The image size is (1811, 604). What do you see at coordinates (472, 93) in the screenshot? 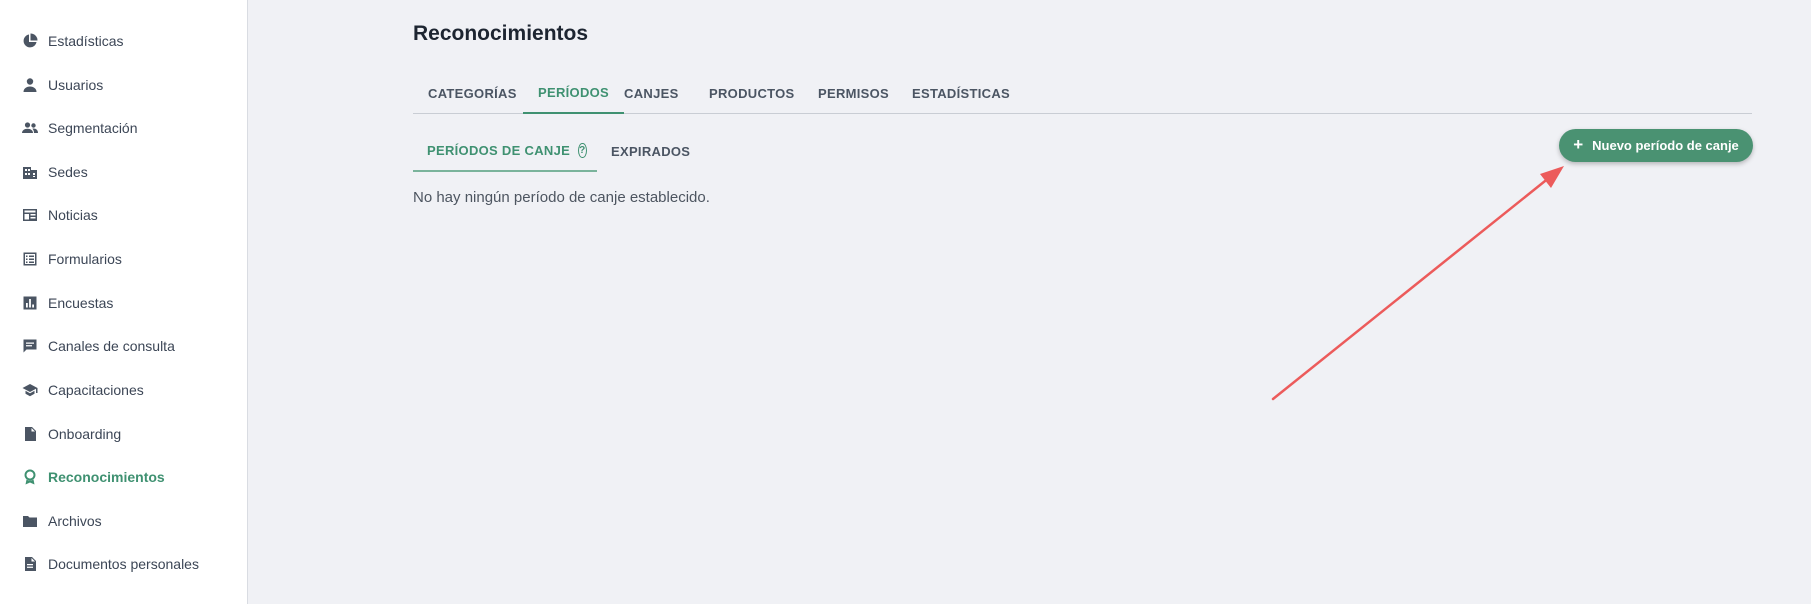
I see `tab-categorias: CATEGORÍAS` at bounding box center [472, 93].